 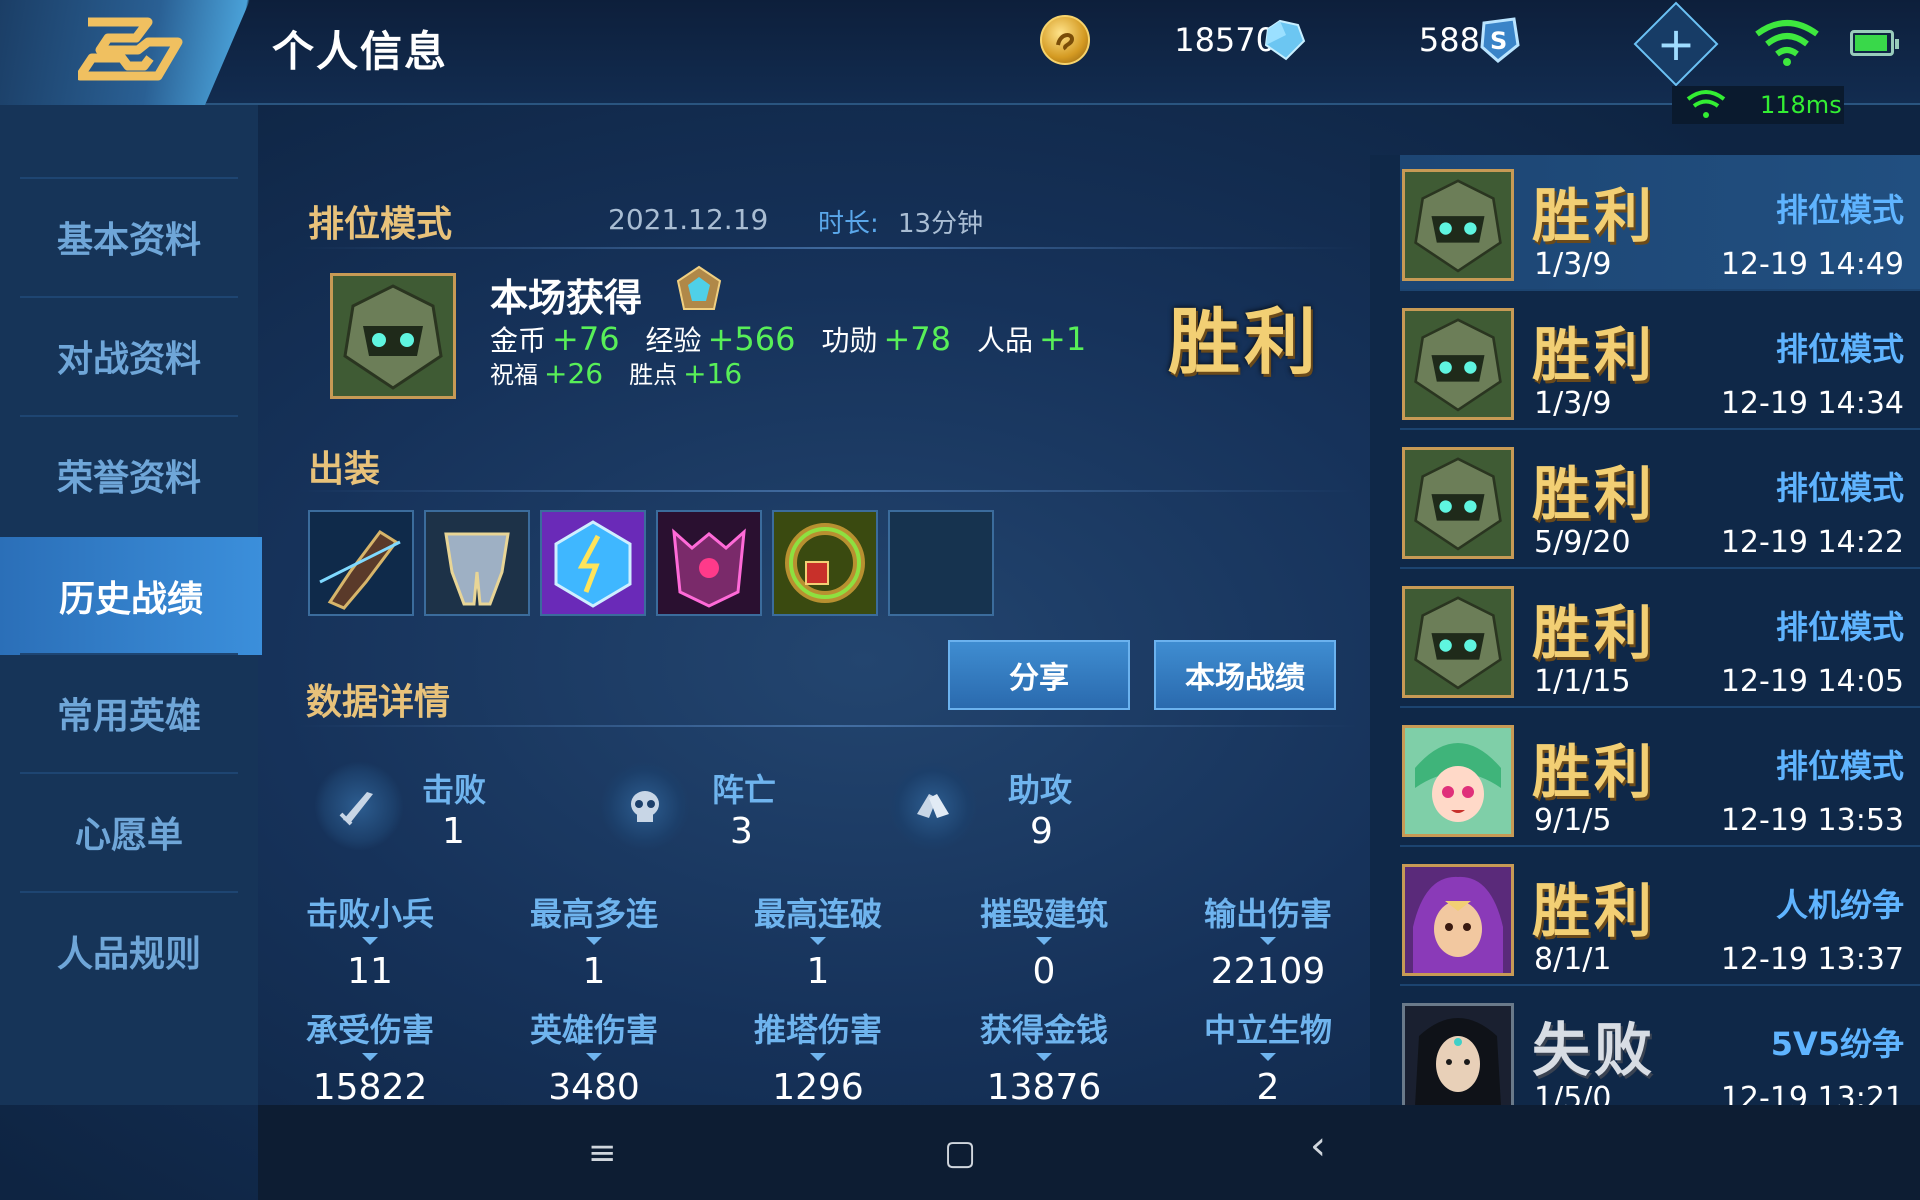 What do you see at coordinates (359, 806) in the screenshot?
I see `kill-sword-icon` at bounding box center [359, 806].